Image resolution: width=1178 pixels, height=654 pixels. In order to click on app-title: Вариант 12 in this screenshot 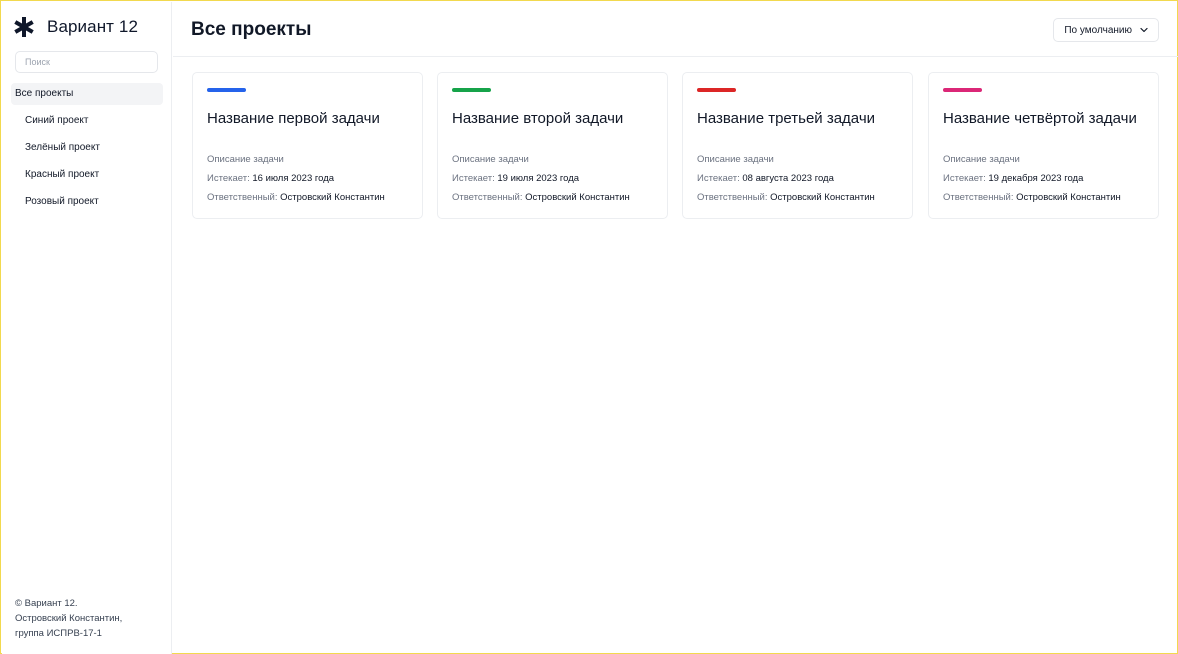, I will do `click(93, 26)`.